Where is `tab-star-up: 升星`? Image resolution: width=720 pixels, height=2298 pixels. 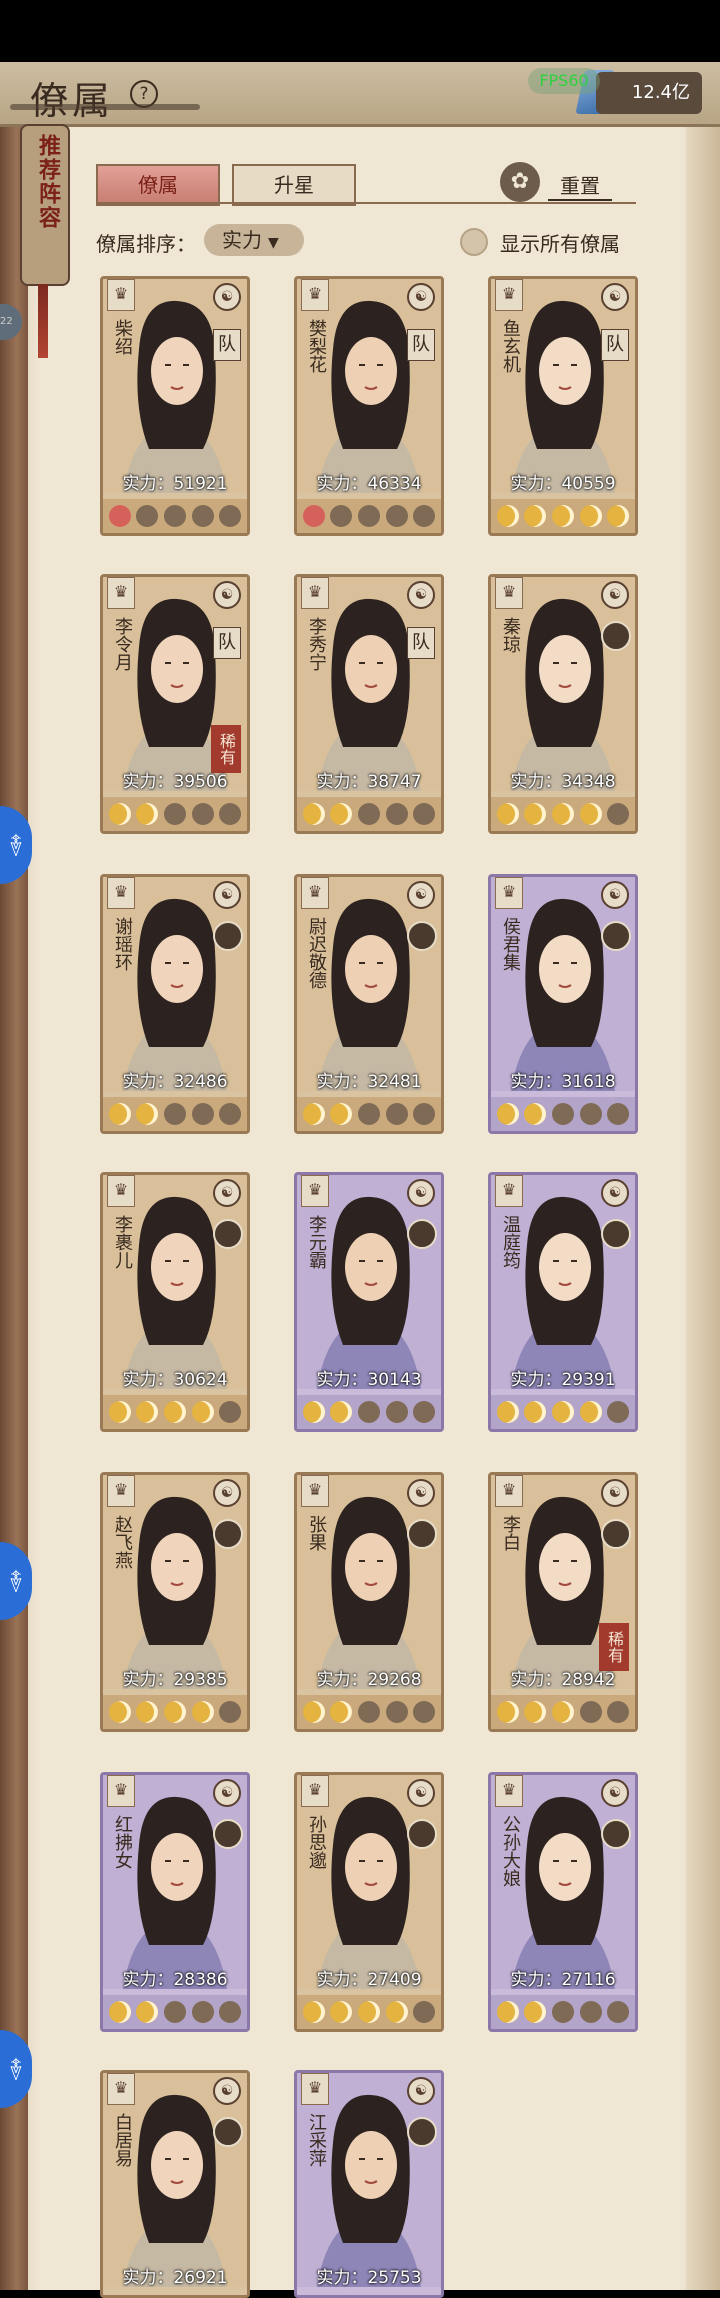 tab-star-up: 升星 is located at coordinates (294, 185).